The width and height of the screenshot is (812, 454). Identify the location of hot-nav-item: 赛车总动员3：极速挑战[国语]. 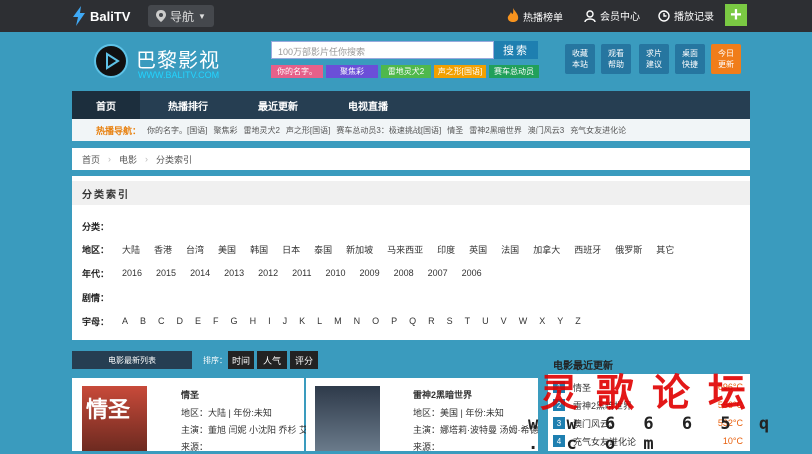
(388, 130).